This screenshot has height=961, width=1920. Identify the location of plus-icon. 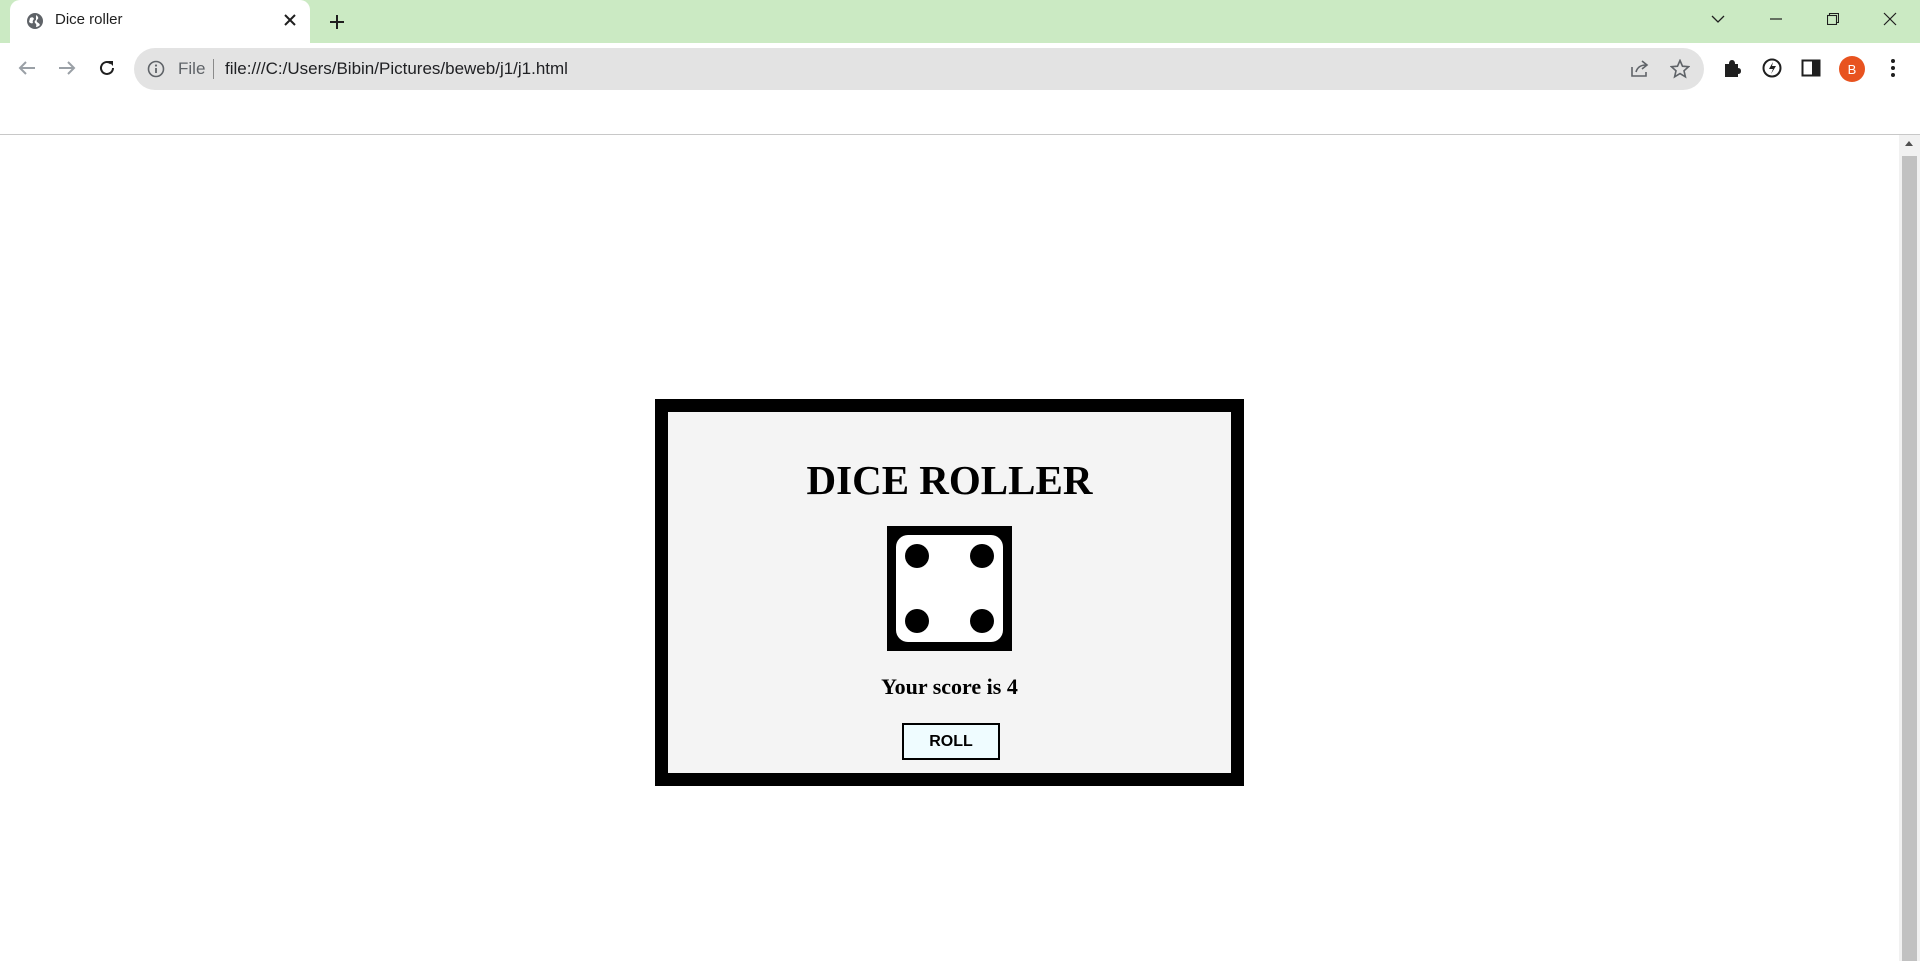
(337, 22).